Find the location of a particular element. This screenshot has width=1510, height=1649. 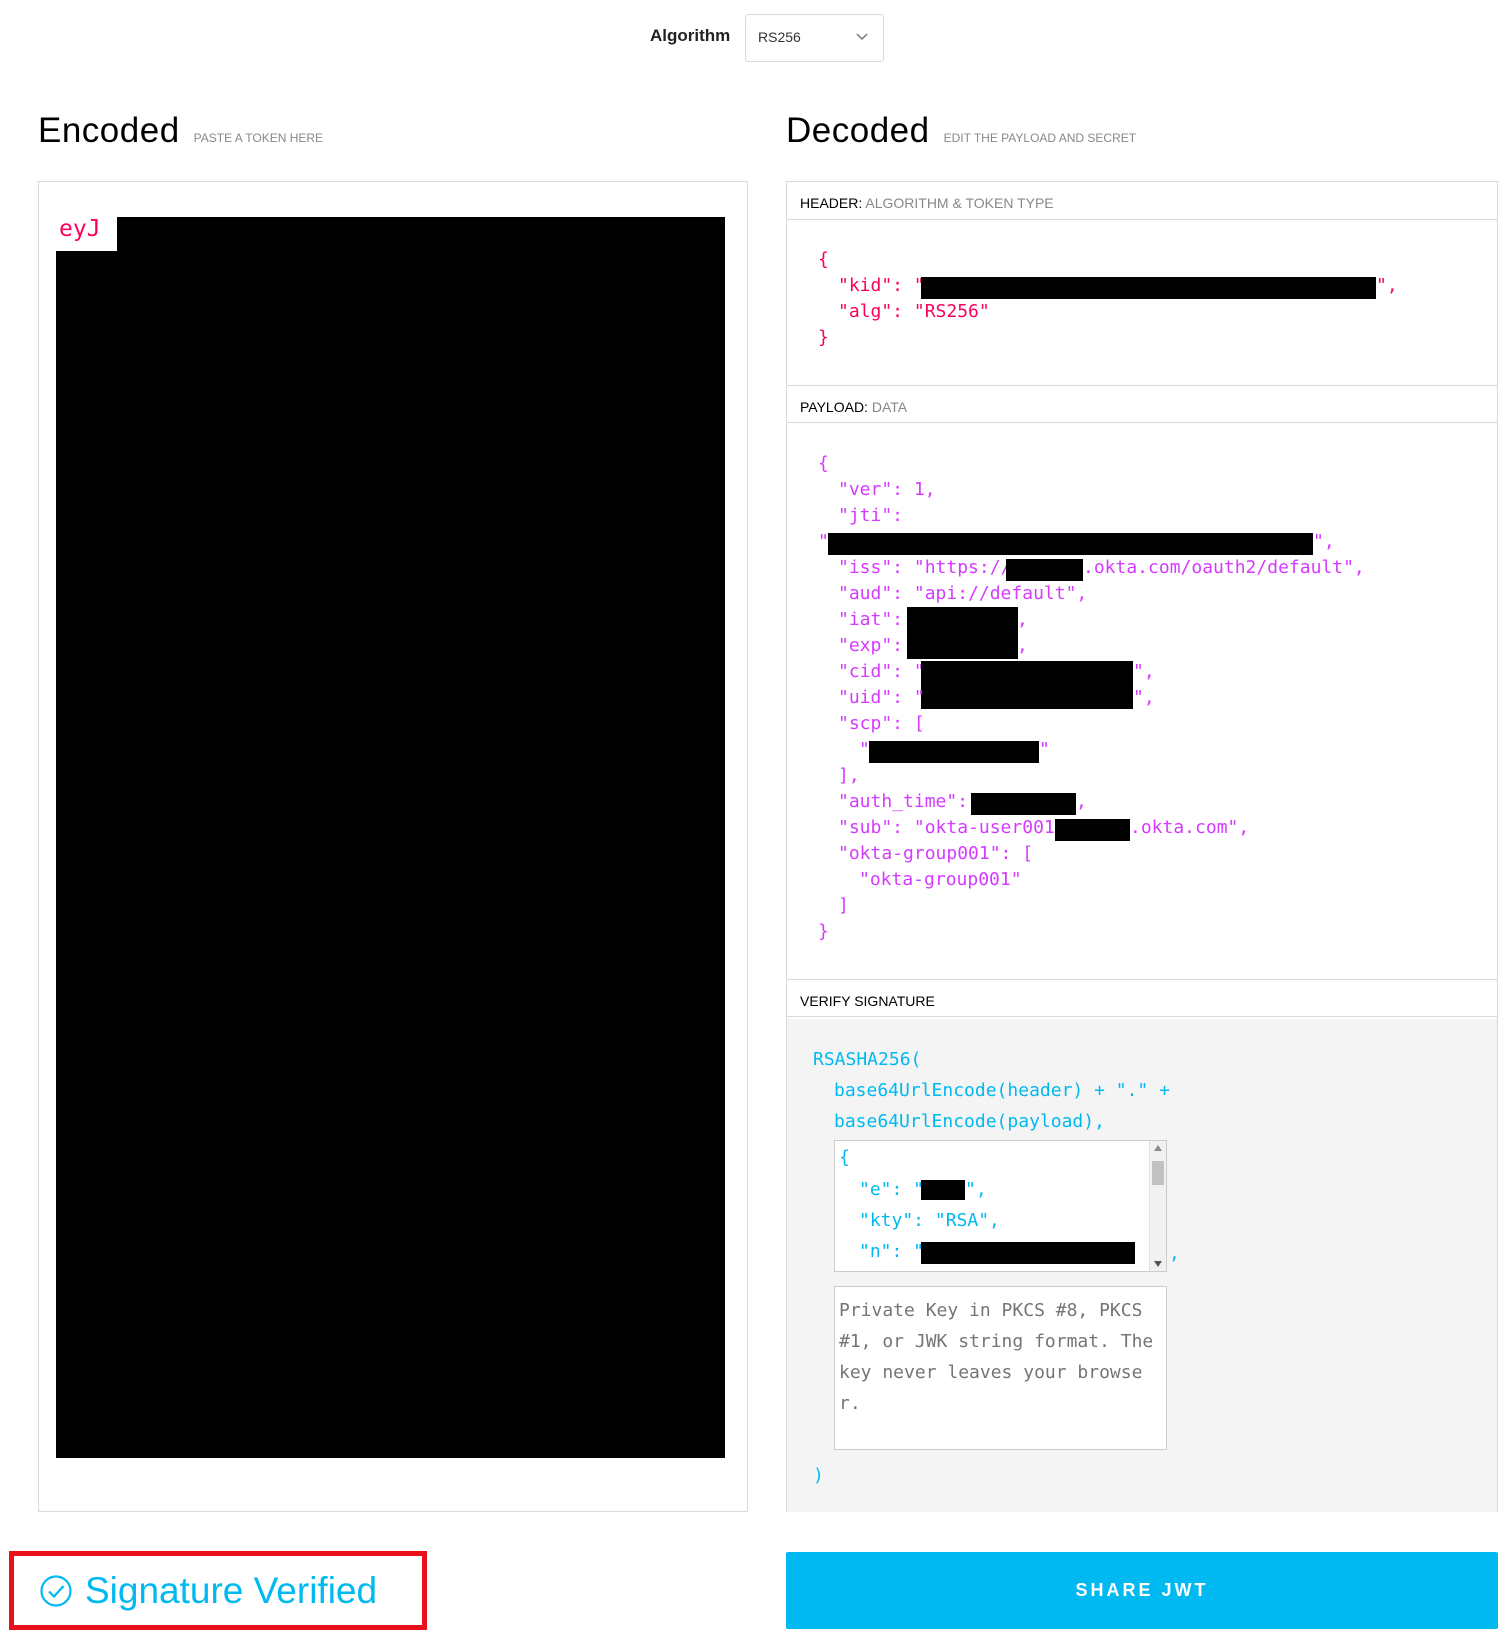

algorithm-bar: Algorithm RS256 is located at coordinates (755, 38).